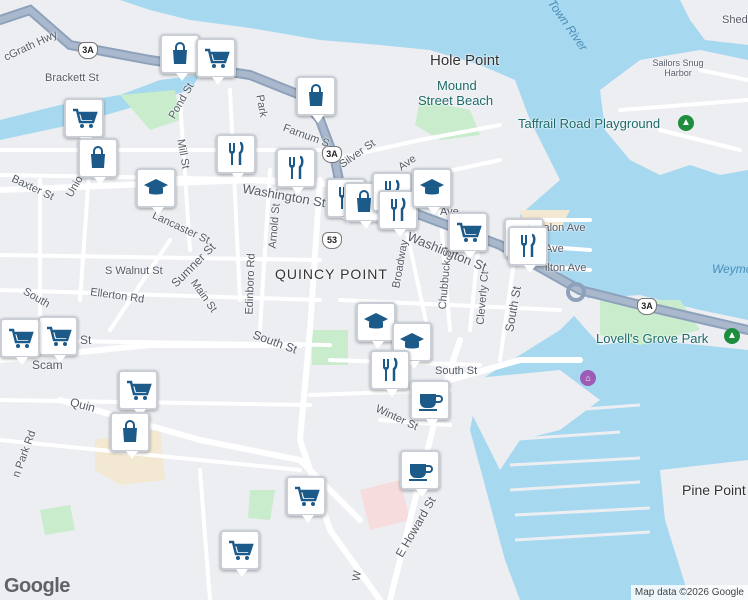 The image size is (748, 600). Describe the element at coordinates (57, 520) in the screenshot. I see `park-southwest` at that location.